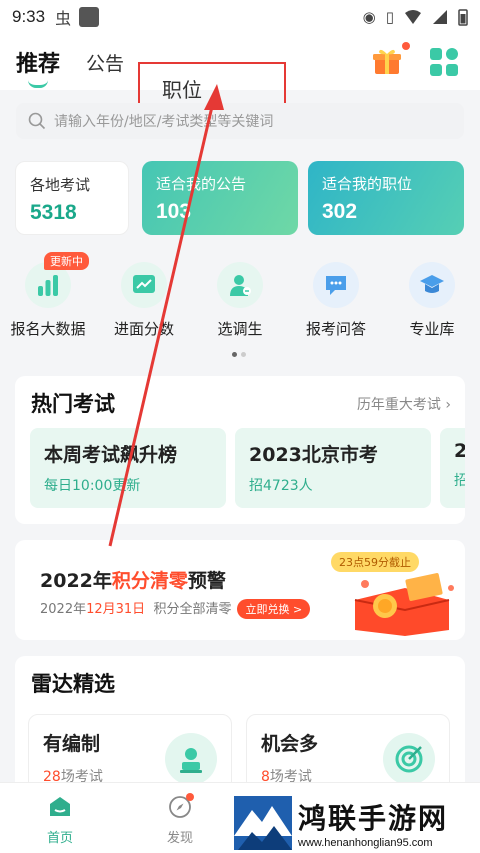 The height and width of the screenshot is (853, 480). I want to click on local-exams-card: 各地考试 5318, so click(72, 198).